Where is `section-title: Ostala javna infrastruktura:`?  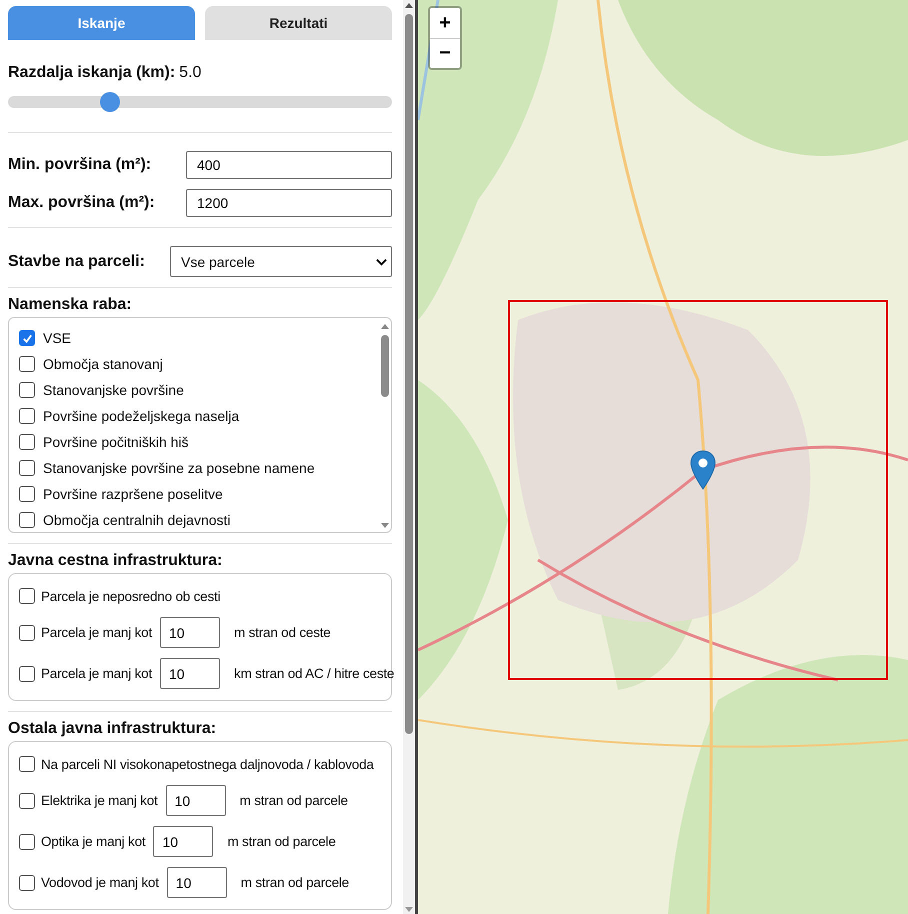 section-title: Ostala javna infrastruktura: is located at coordinates (113, 729).